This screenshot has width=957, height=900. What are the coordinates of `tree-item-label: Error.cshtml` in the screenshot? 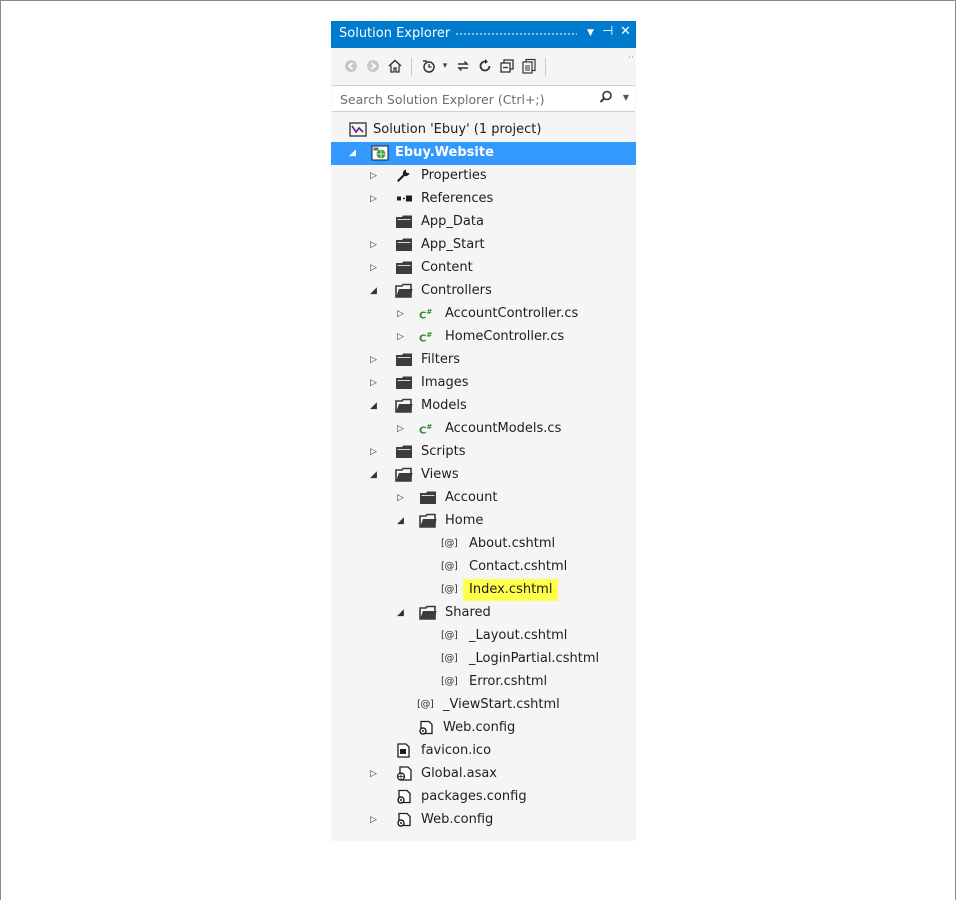 It's located at (508, 681).